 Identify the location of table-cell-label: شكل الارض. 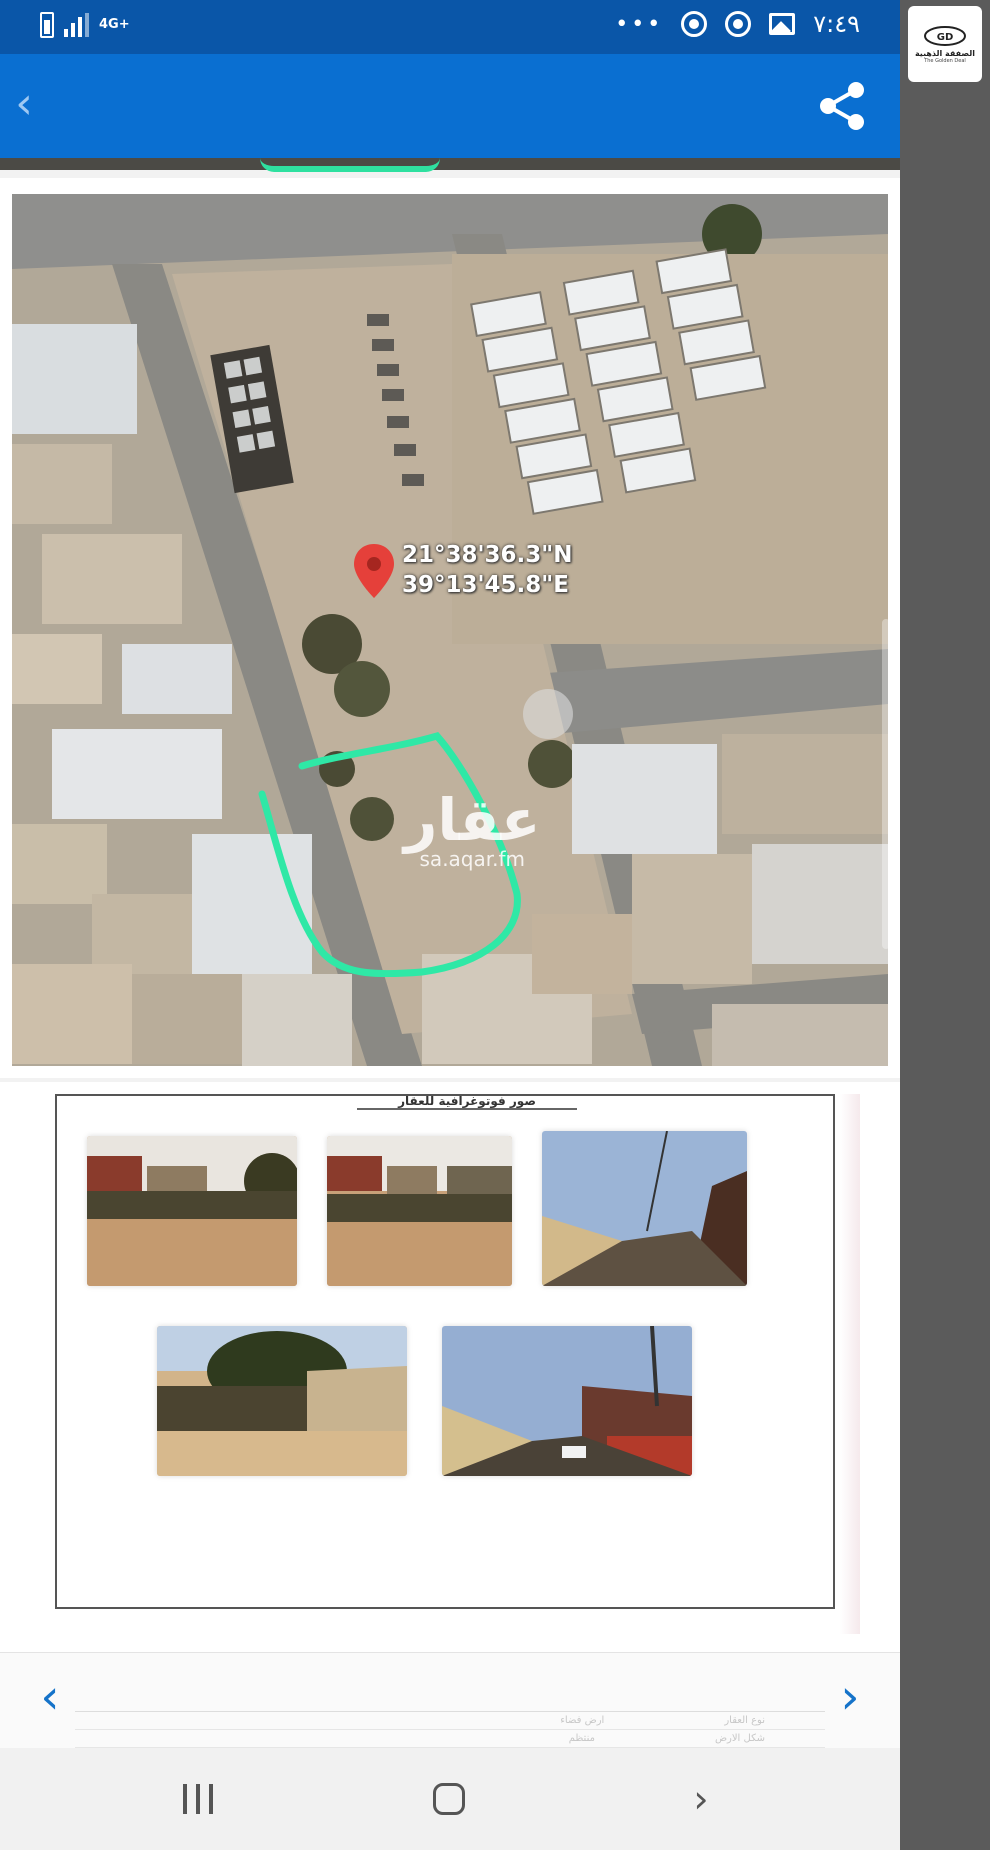
(739, 1738).